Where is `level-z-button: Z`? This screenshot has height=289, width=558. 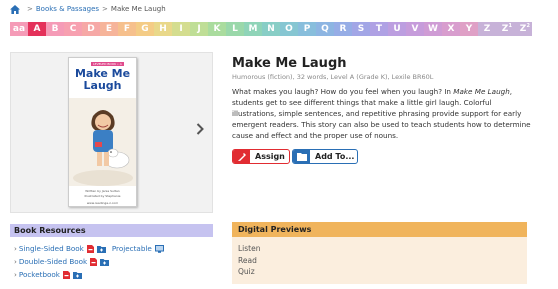
level-z-button: Z is located at coordinates (487, 29).